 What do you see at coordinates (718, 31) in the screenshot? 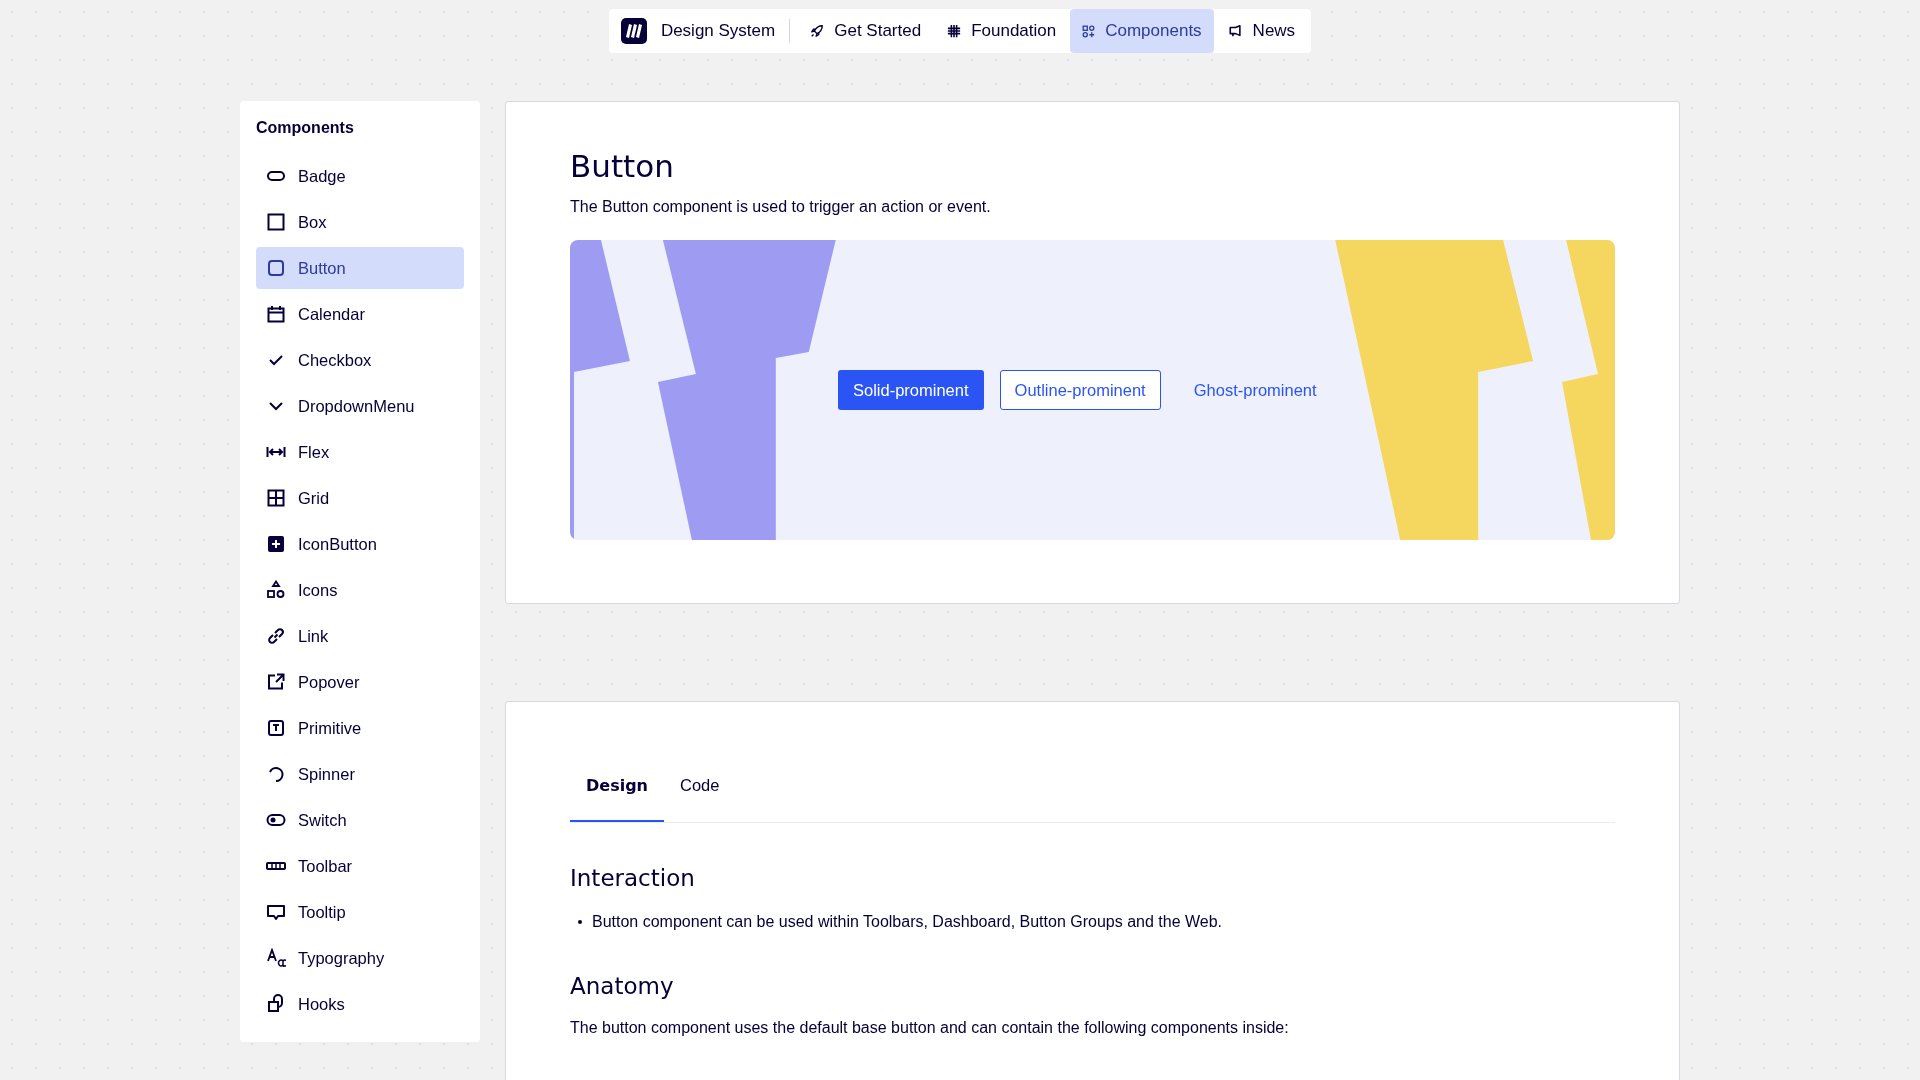
I see `brand-name: Design System` at bounding box center [718, 31].